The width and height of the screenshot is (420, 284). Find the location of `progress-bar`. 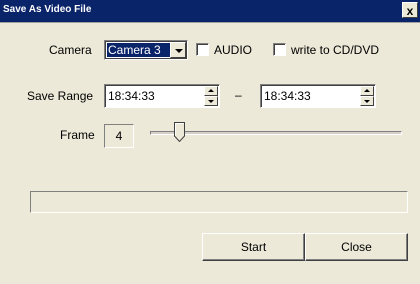

progress-bar is located at coordinates (219, 202).